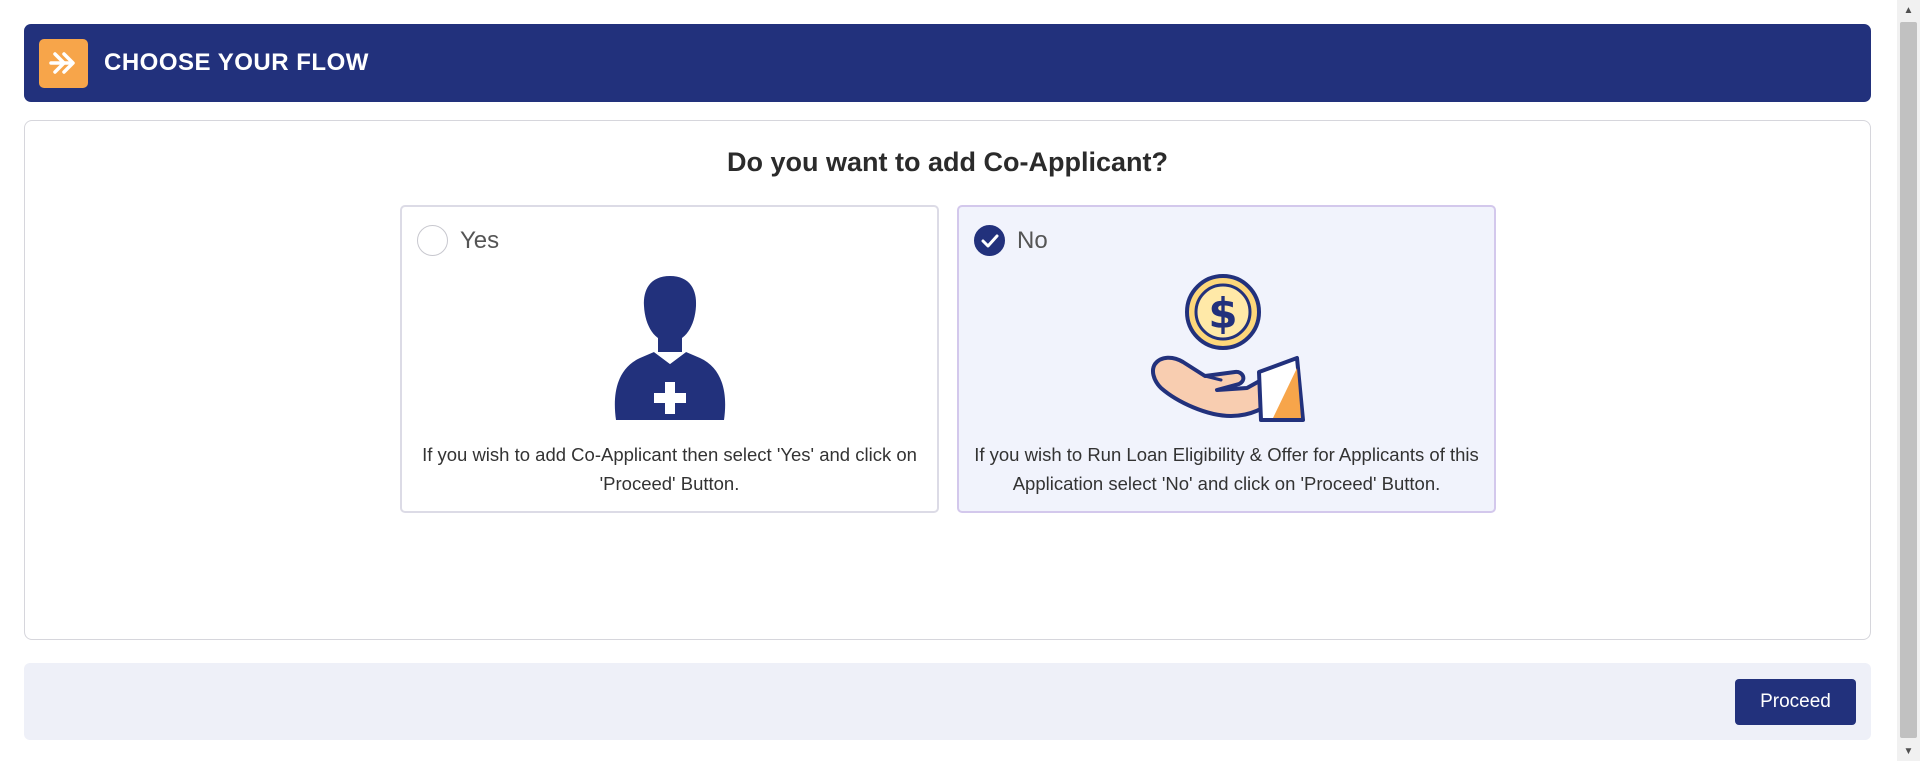 The width and height of the screenshot is (1920, 761). I want to click on question-heading: Do you want to add Co-Applicant?, so click(947, 162).